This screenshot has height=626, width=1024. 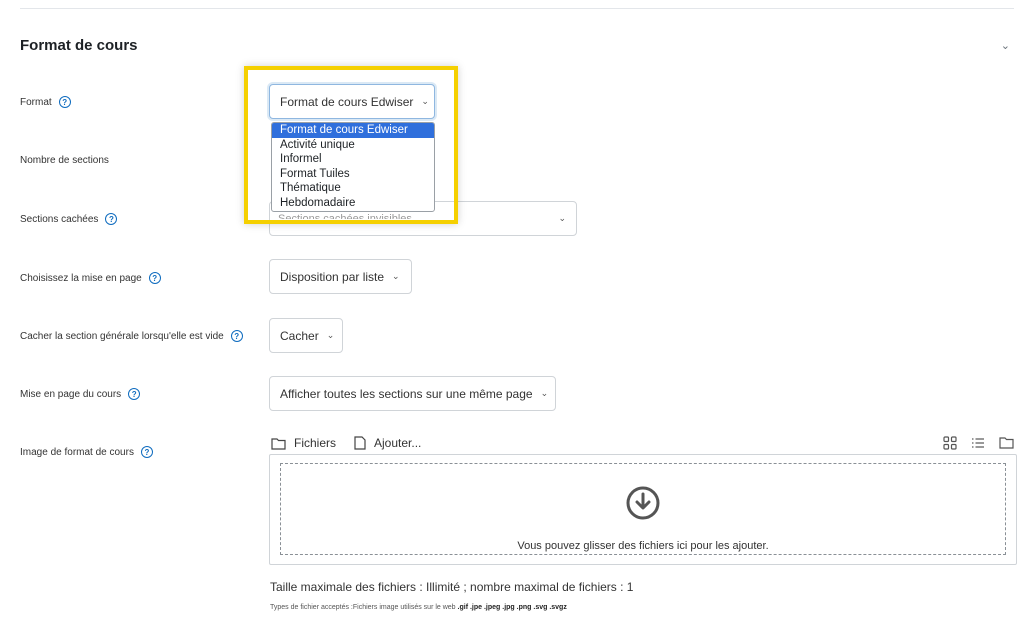 I want to click on dropdown-option: Activité unique, so click(x=353, y=145).